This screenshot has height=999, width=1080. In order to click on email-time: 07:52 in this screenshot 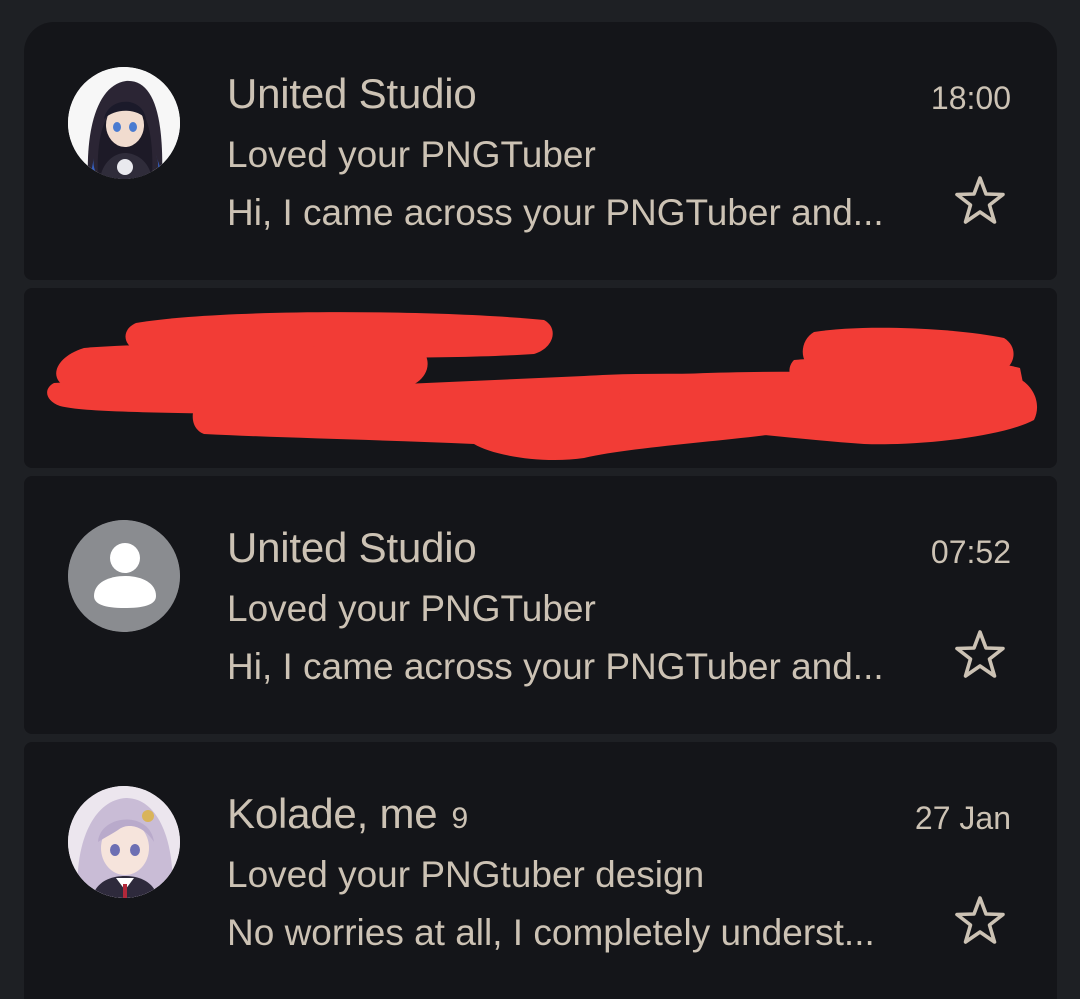, I will do `click(970, 552)`.